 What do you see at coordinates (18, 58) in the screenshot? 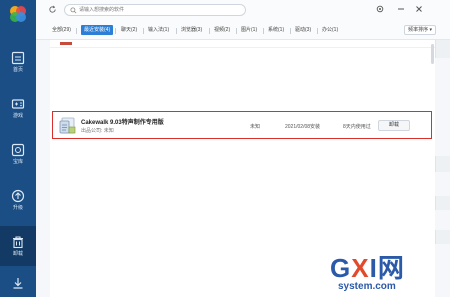
I see `home-icon` at bounding box center [18, 58].